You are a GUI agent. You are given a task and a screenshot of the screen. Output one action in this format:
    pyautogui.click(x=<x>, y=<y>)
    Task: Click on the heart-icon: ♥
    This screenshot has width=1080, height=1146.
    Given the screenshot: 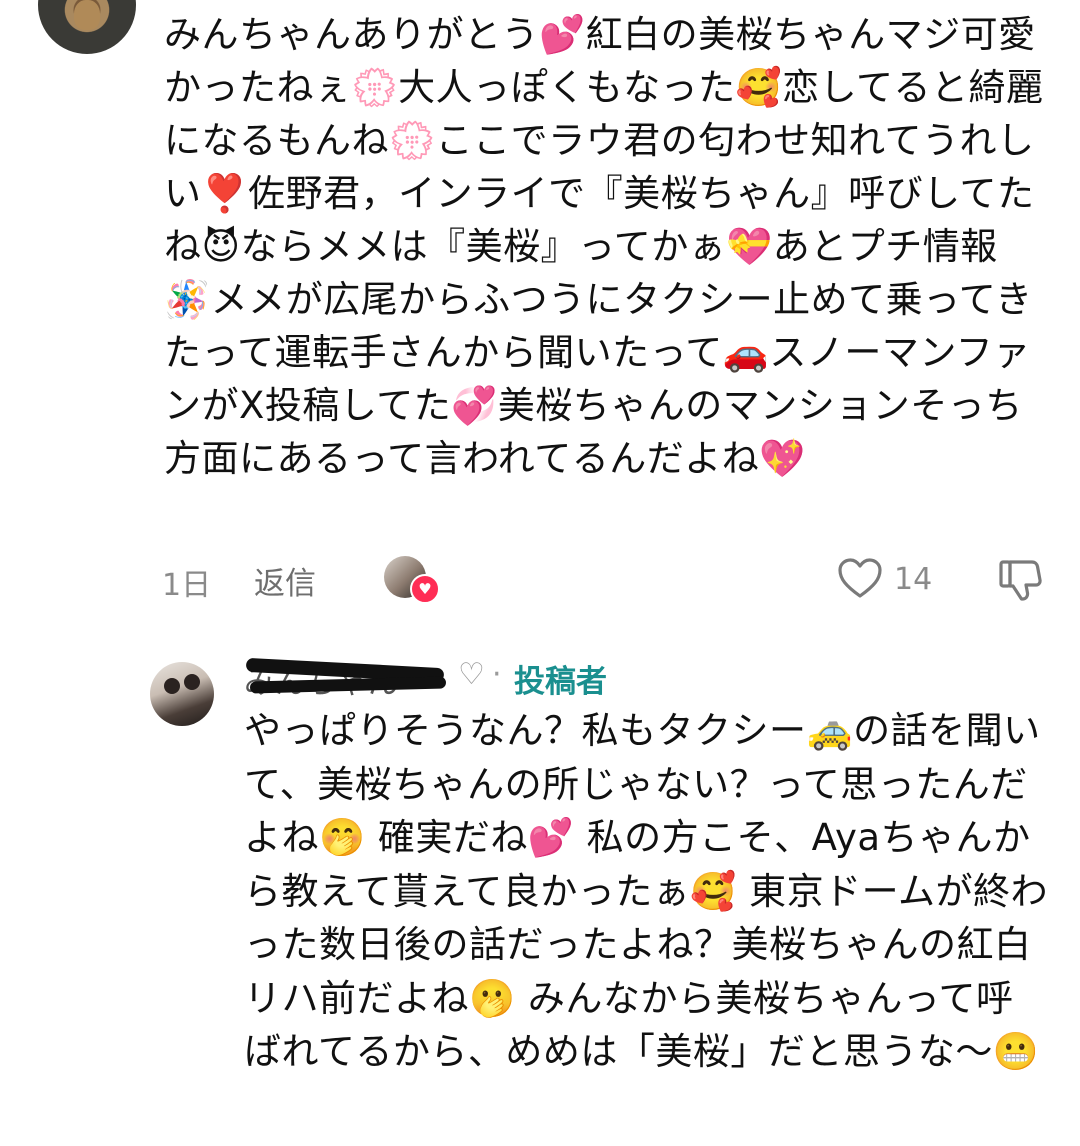 What is the action you would take?
    pyautogui.click(x=425, y=589)
    